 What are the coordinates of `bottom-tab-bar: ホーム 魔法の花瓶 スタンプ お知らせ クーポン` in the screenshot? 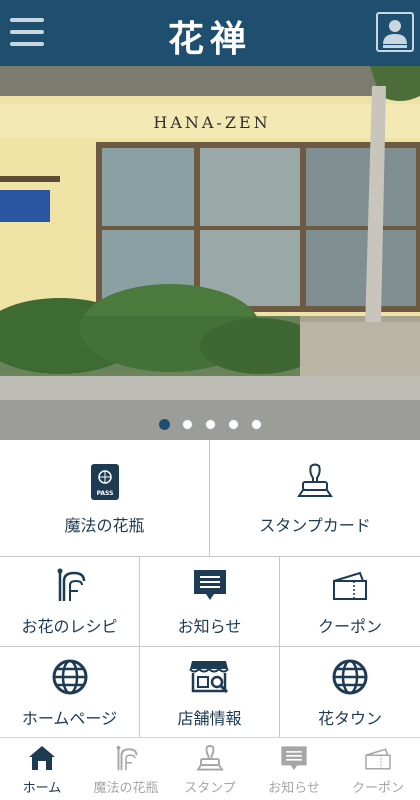 It's located at (210, 768).